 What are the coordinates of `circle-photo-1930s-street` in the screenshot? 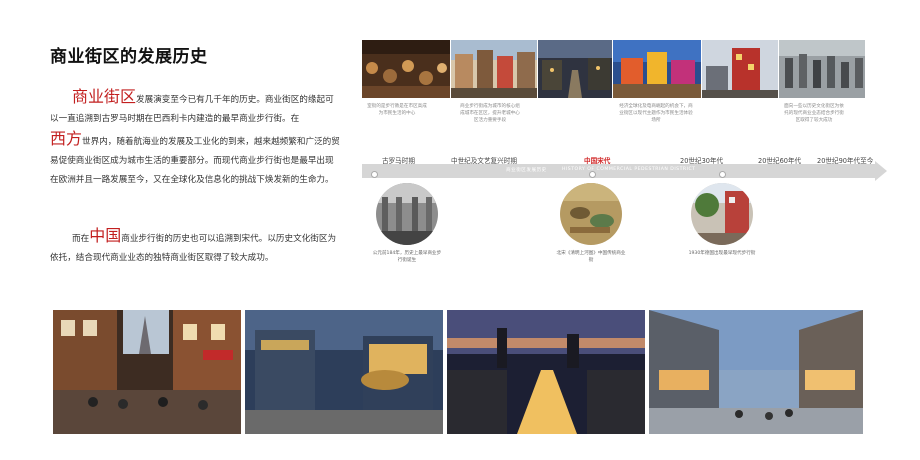 It's located at (722, 214).